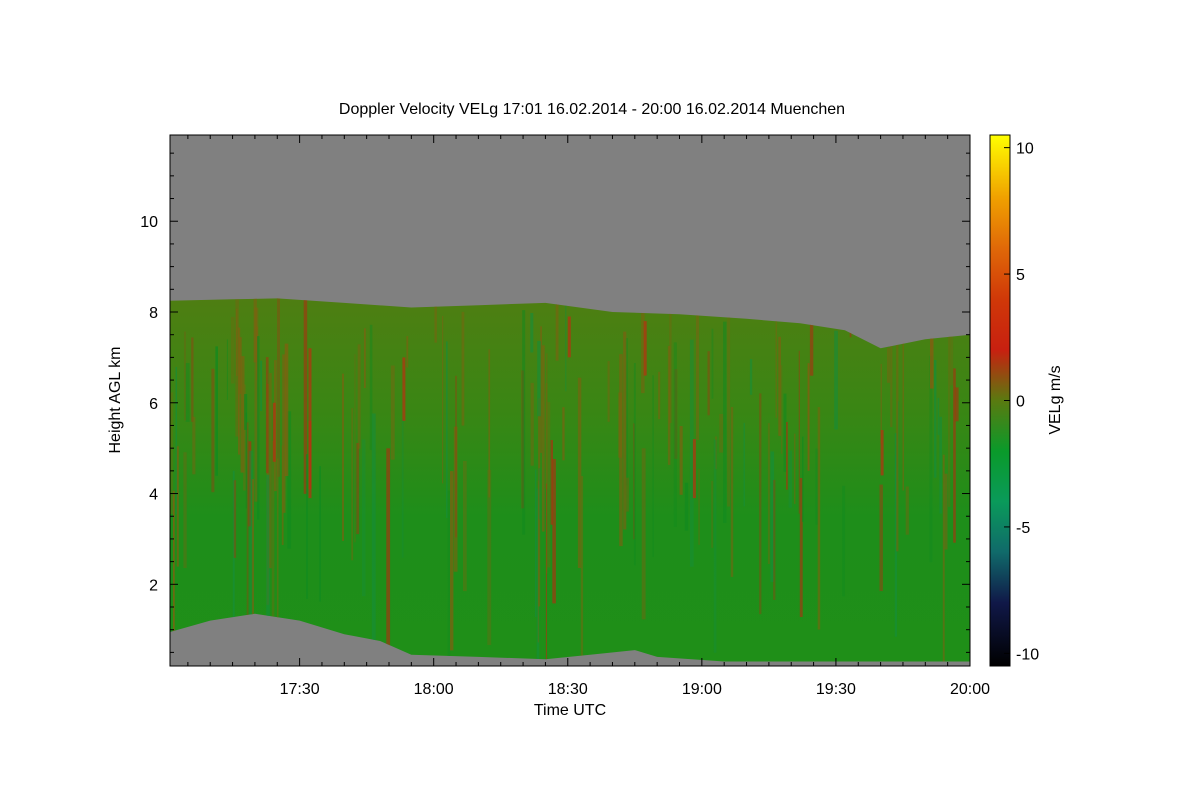 The image size is (1200, 800). What do you see at coordinates (702, 689) in the screenshot?
I see `x-tick-label: 19:00` at bounding box center [702, 689].